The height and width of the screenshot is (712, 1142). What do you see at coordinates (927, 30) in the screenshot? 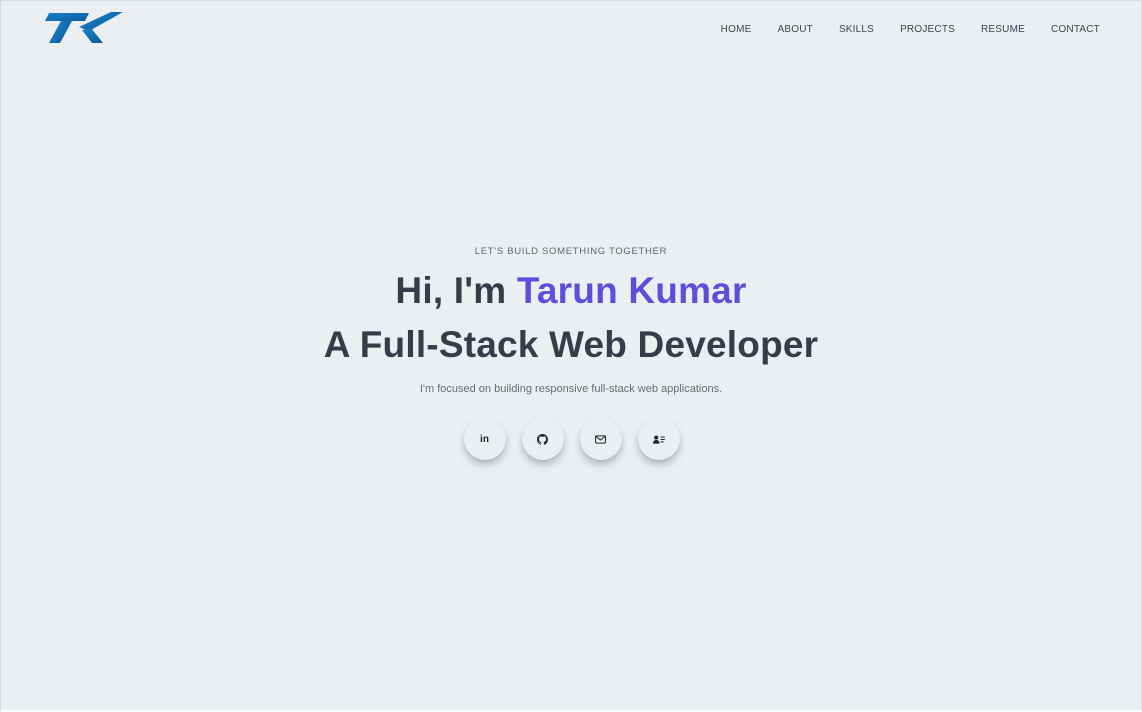
I see `nav-projects: PROJECTS` at bounding box center [927, 30].